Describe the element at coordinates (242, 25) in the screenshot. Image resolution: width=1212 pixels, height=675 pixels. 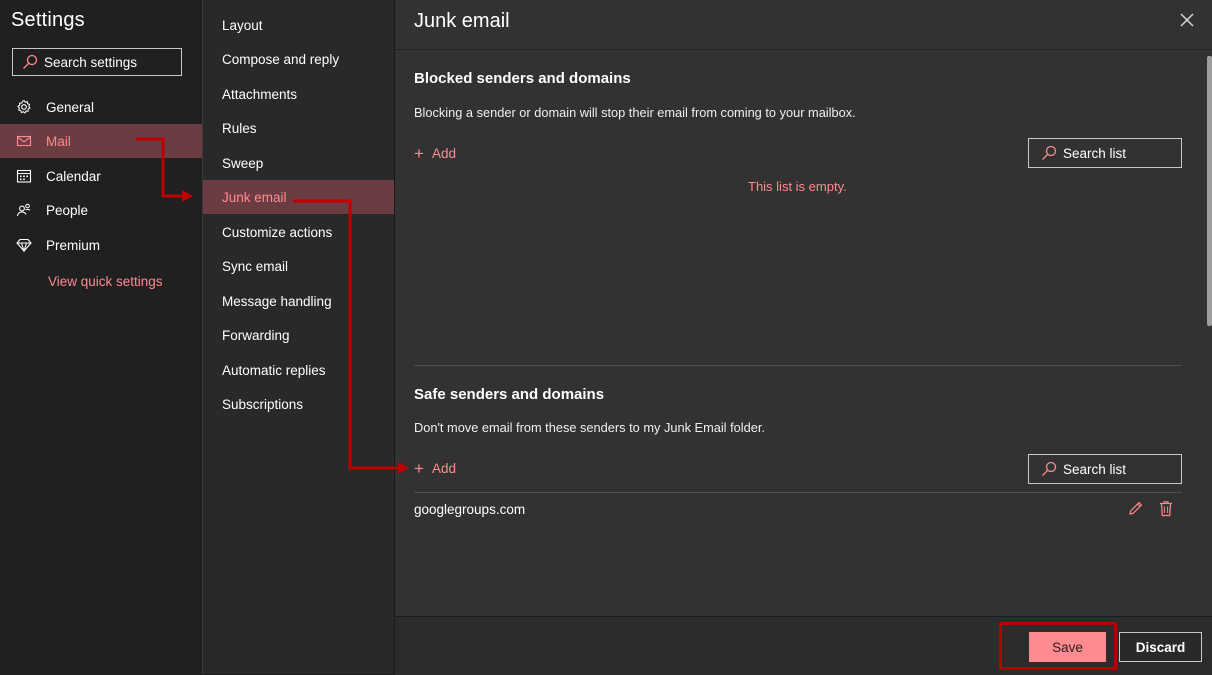
I see `subnav-item-label: Layout` at that location.